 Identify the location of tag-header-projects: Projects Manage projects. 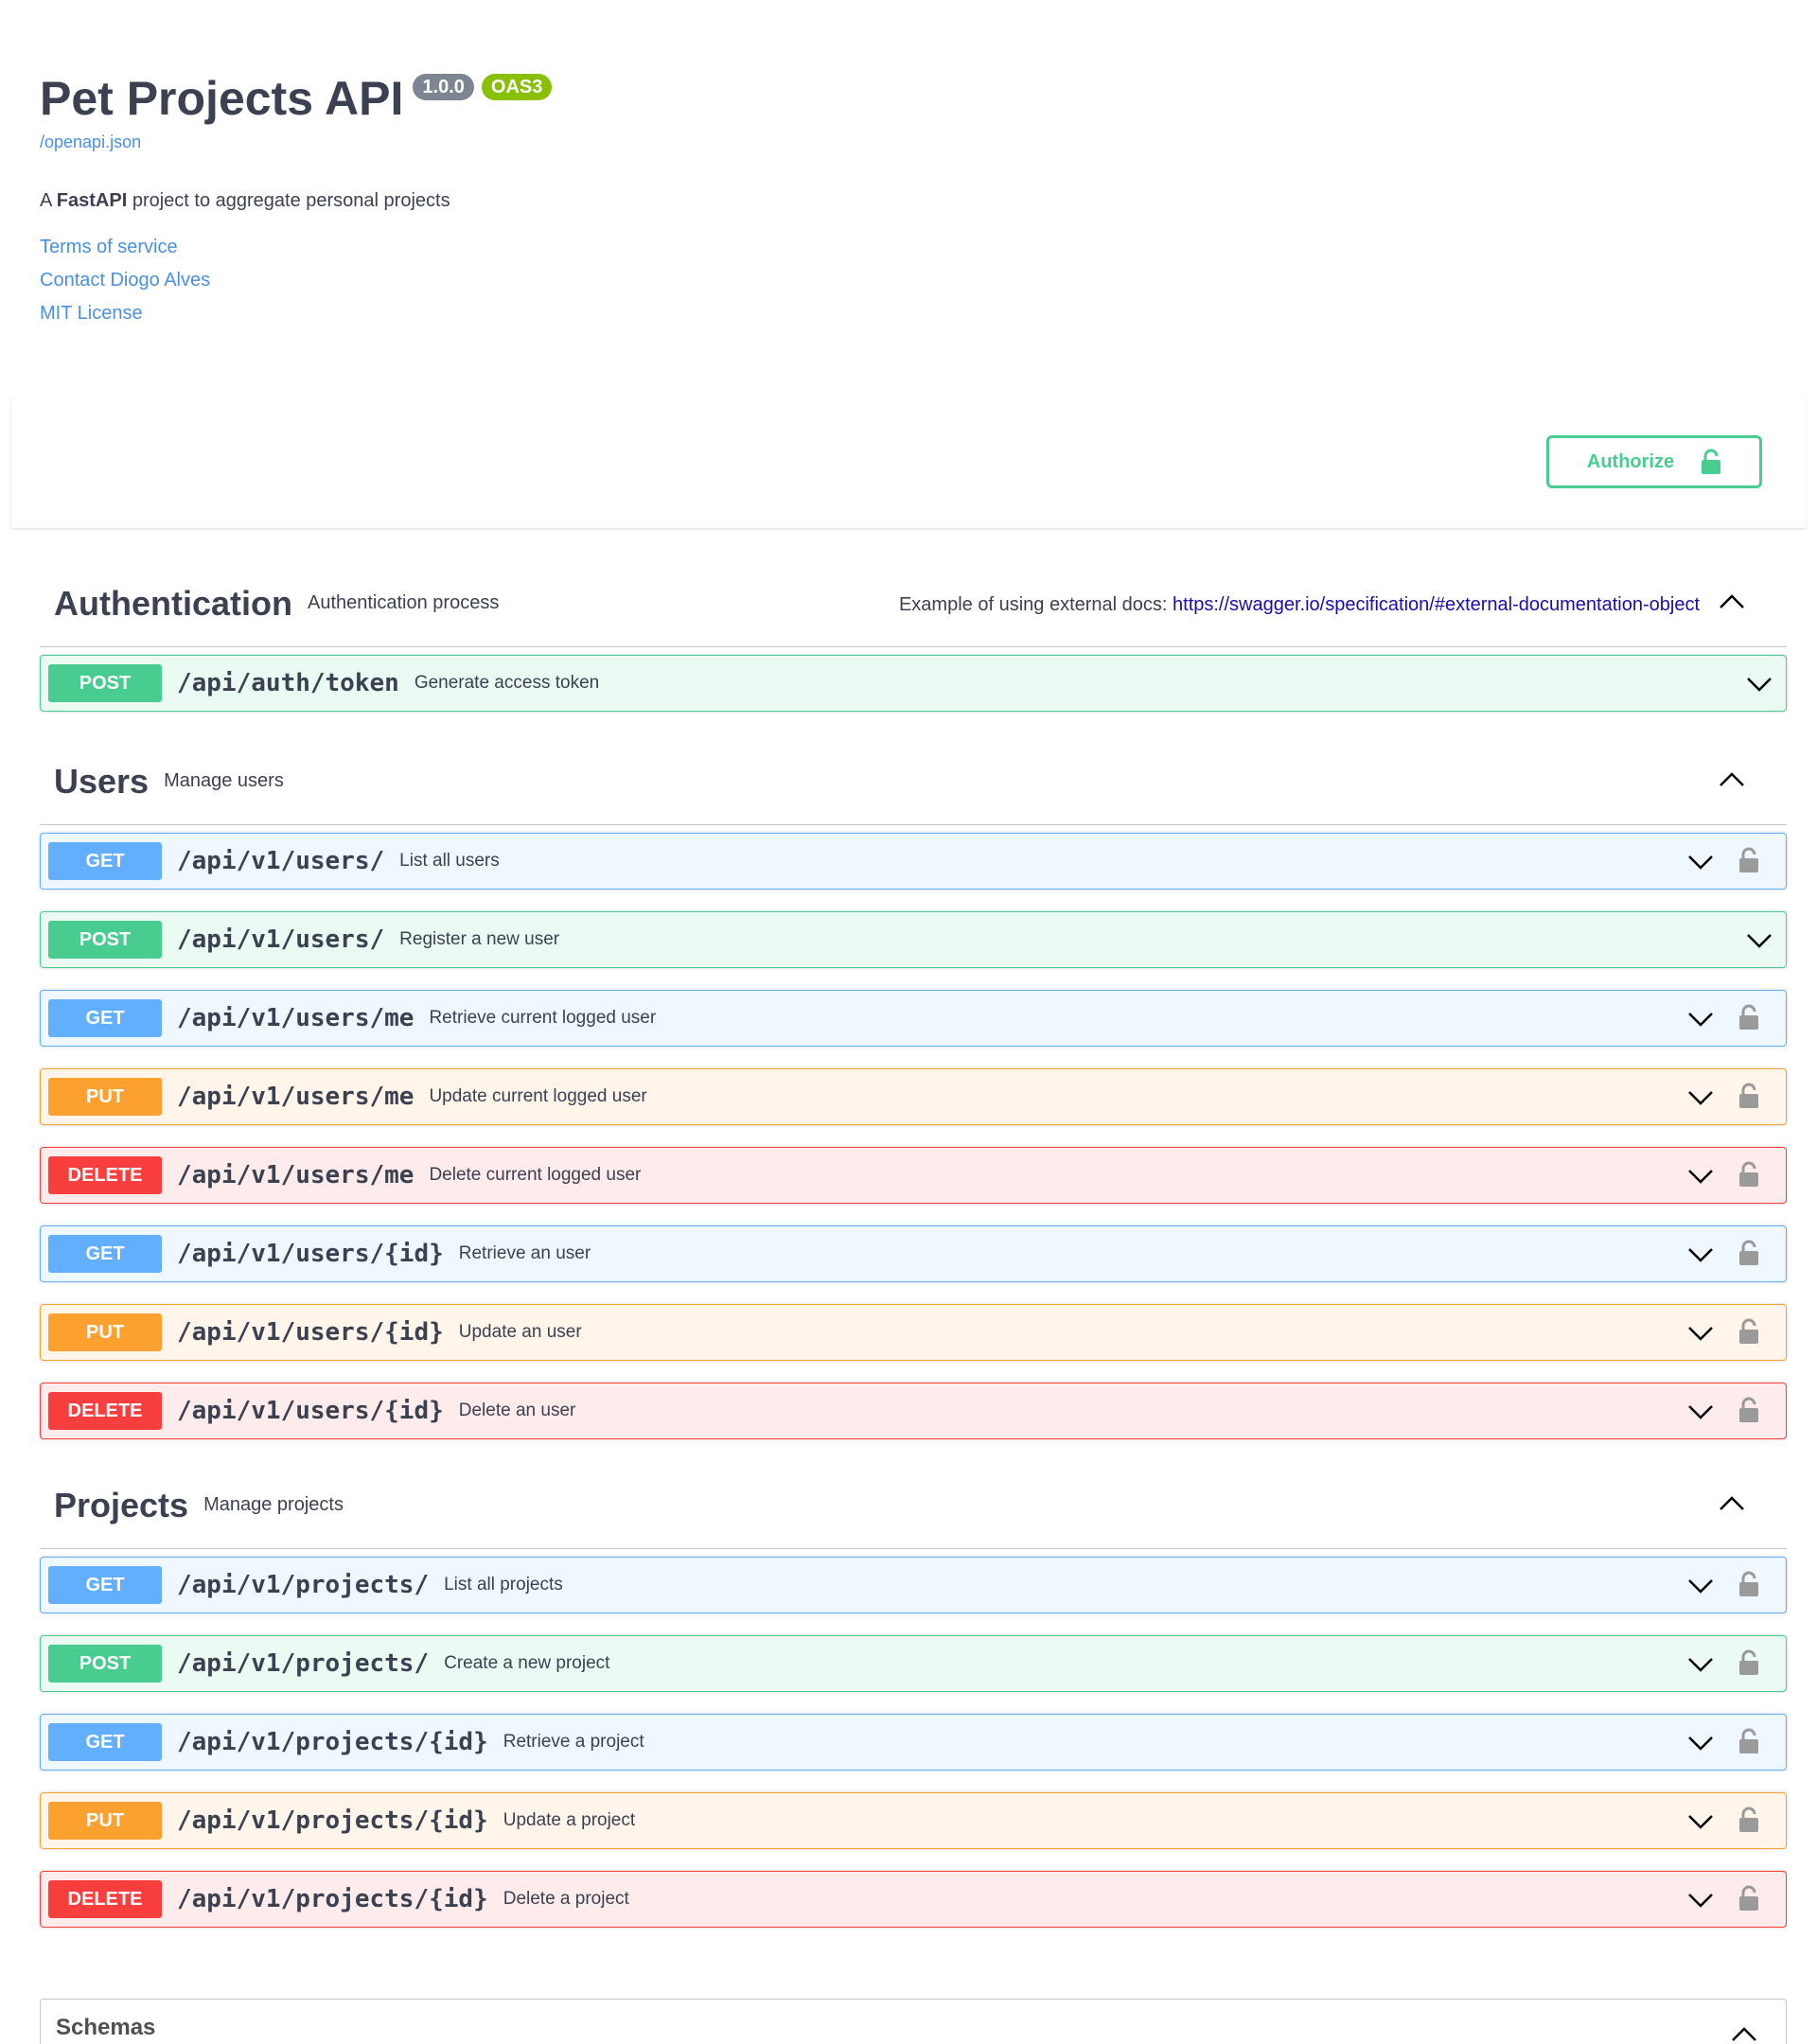
(914, 1505).